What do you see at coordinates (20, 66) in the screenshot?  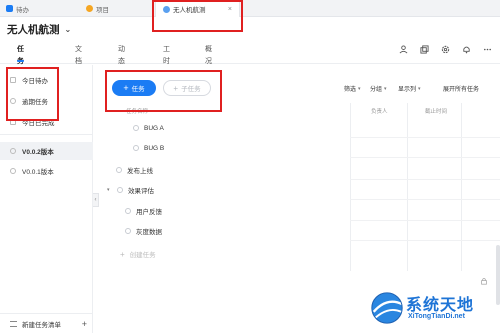 I see `tab-task-list: 任务清单` at bounding box center [20, 66].